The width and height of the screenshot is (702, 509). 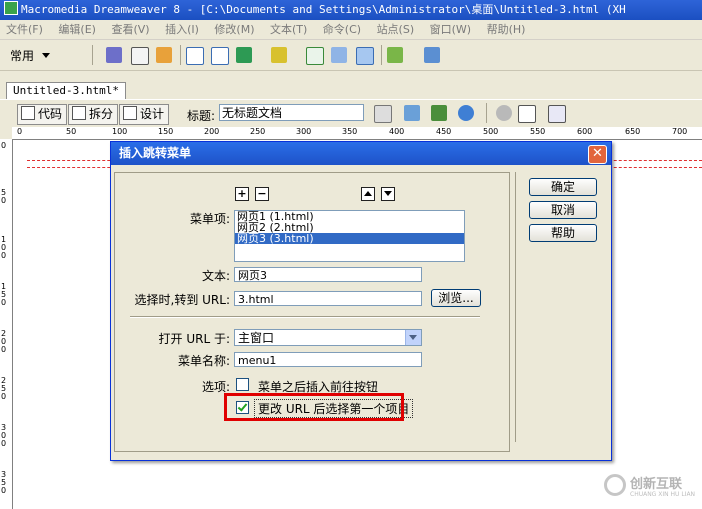 I want to click on refresh-icon, so click(x=504, y=113).